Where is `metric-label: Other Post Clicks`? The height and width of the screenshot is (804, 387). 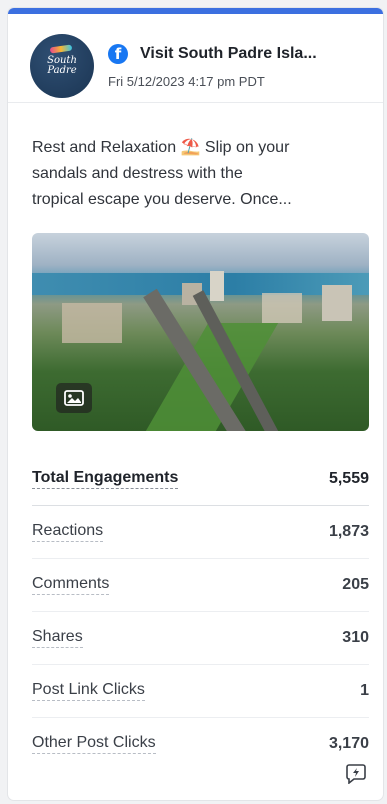 metric-label: Other Post Clicks is located at coordinates (94, 744).